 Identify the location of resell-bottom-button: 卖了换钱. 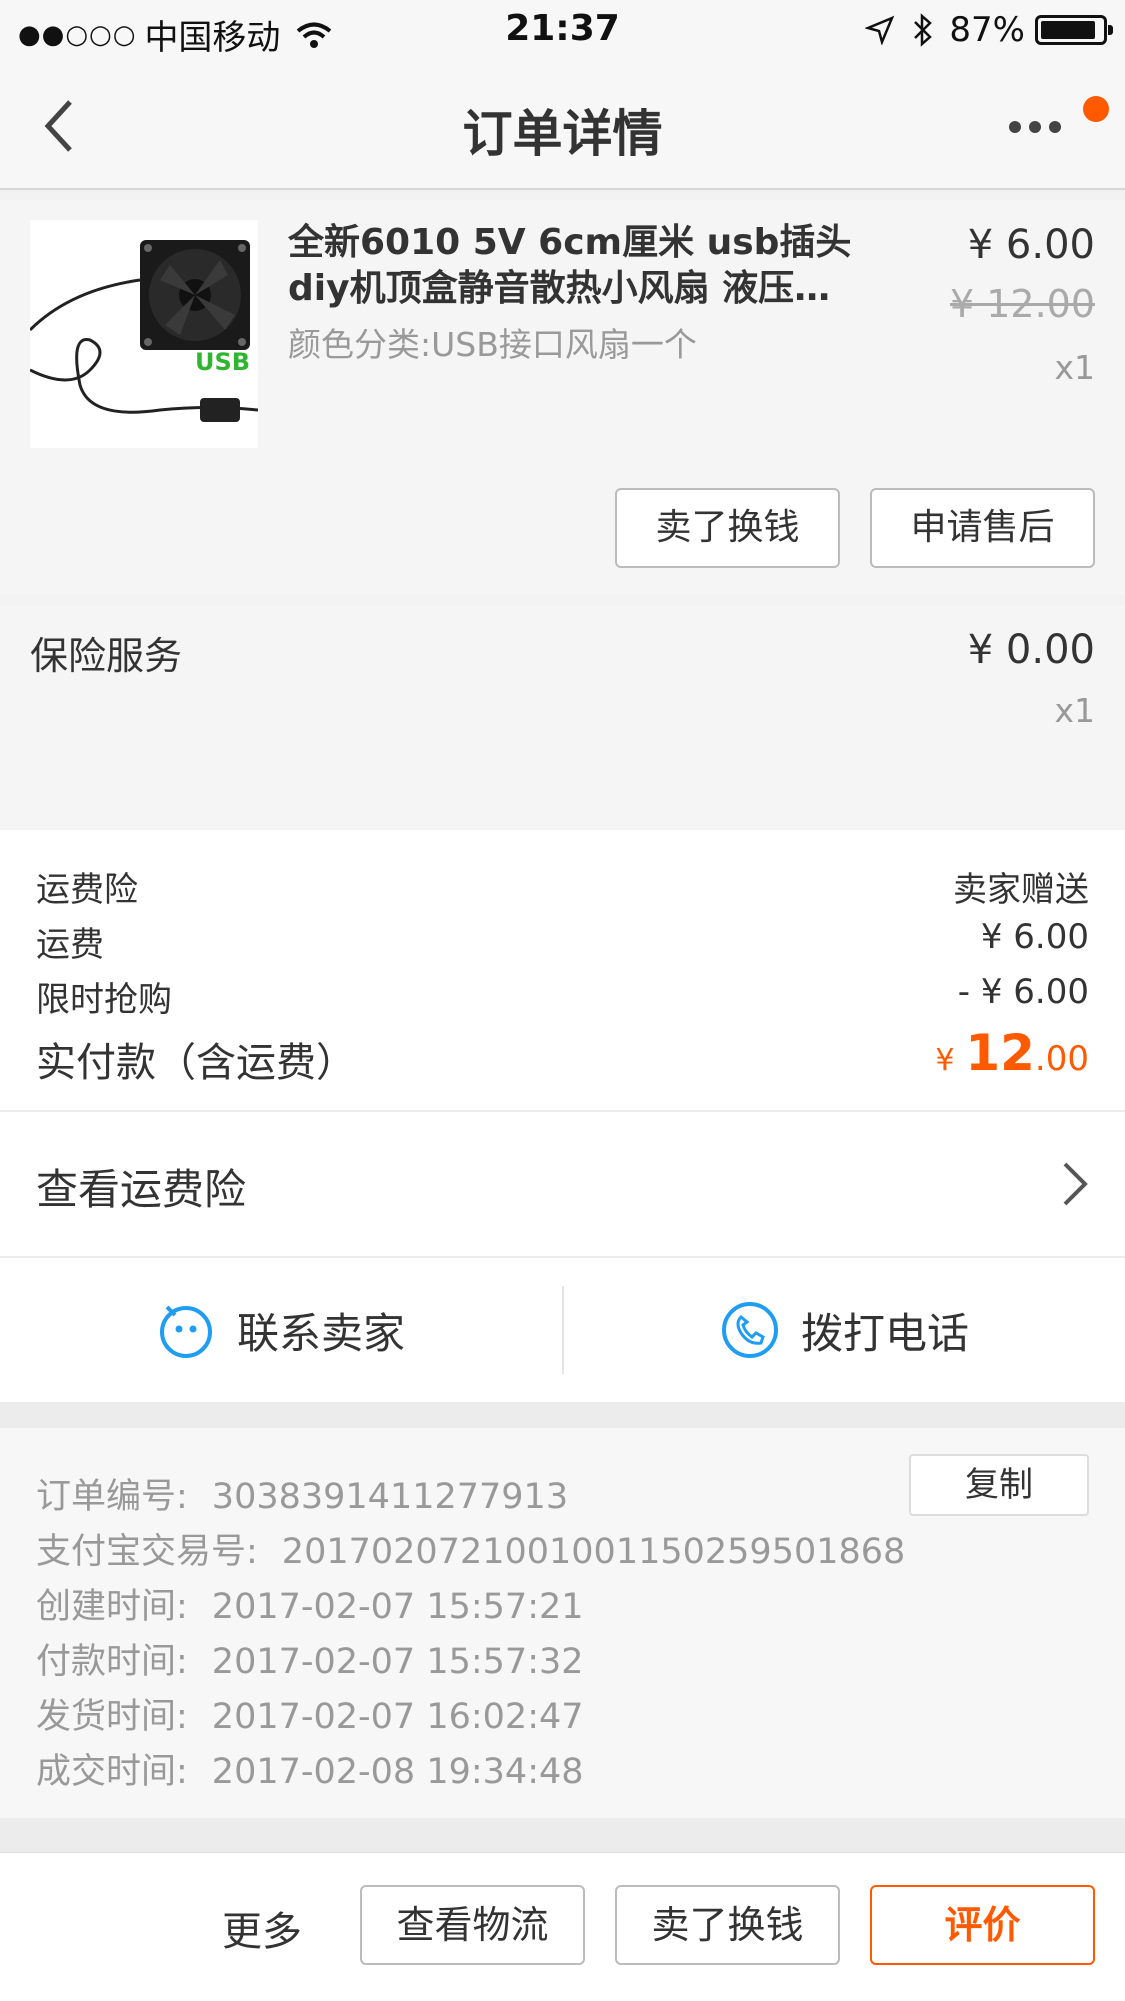
(727, 1925).